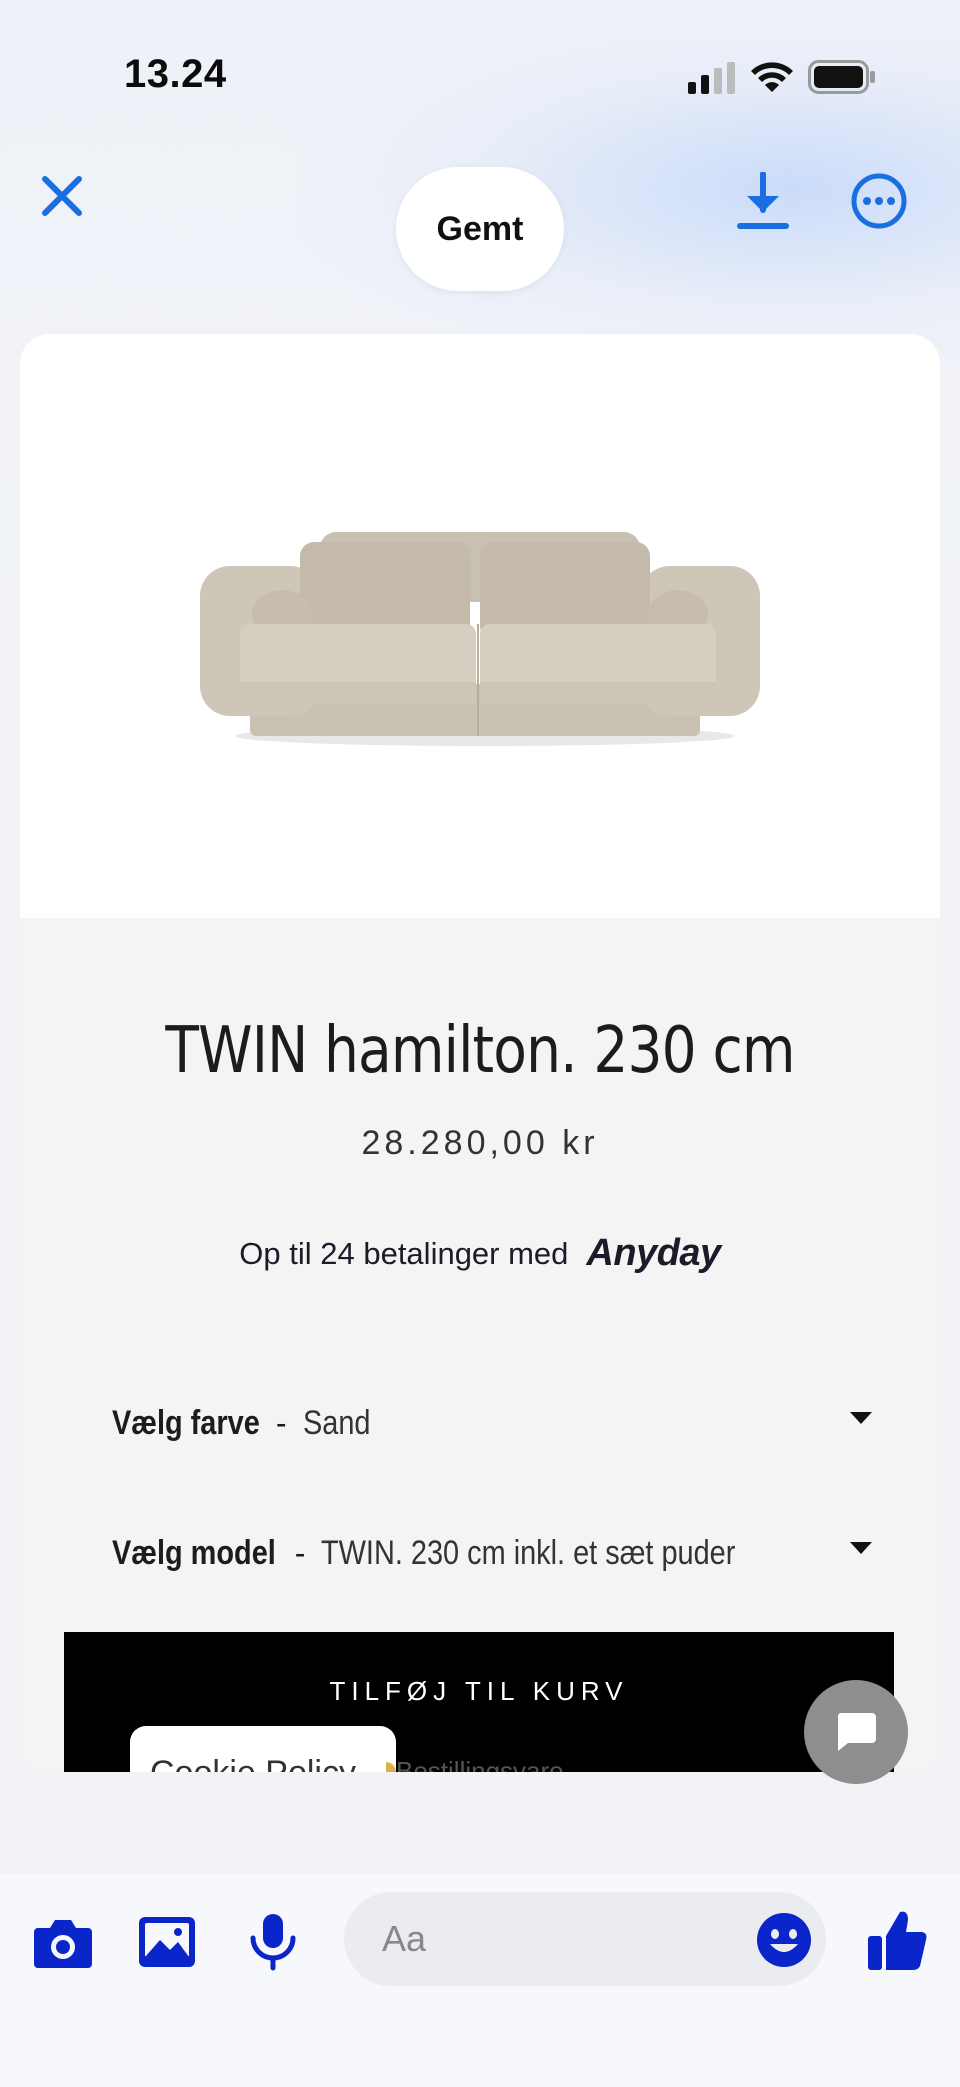 Image resolution: width=960 pixels, height=2087 pixels. What do you see at coordinates (336, 1422) in the screenshot?
I see `color-select-value: Sand` at bounding box center [336, 1422].